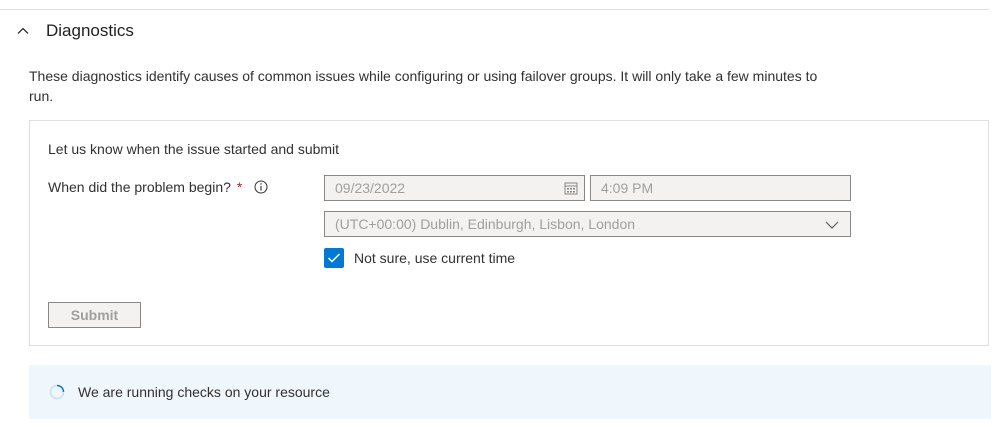 Image resolution: width=999 pixels, height=427 pixels. What do you see at coordinates (57, 392) in the screenshot?
I see `spinner-icon` at bounding box center [57, 392].